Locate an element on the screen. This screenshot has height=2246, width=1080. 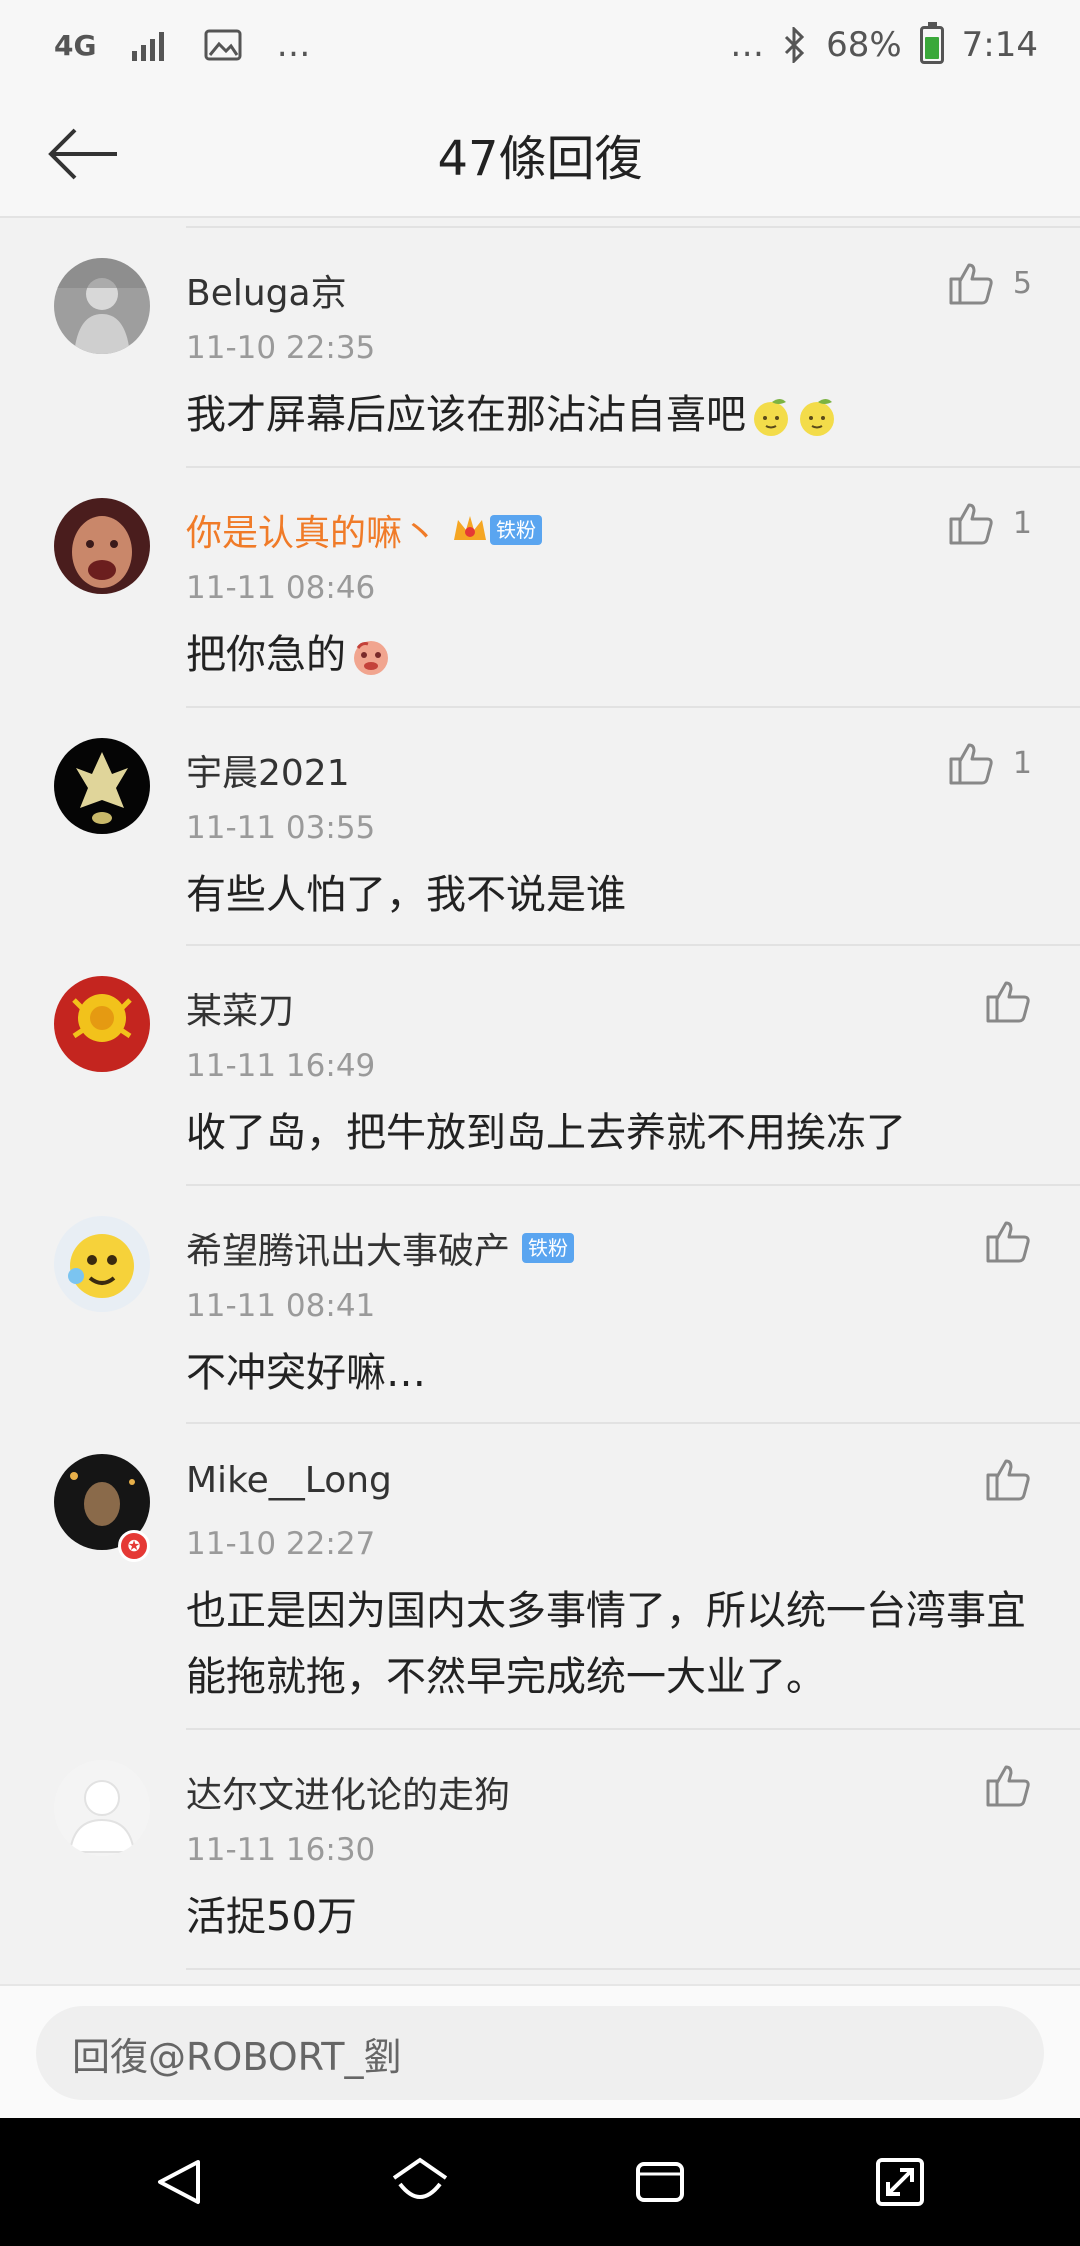
timestamp: 11-11 16:30 is located at coordinates (281, 1850).